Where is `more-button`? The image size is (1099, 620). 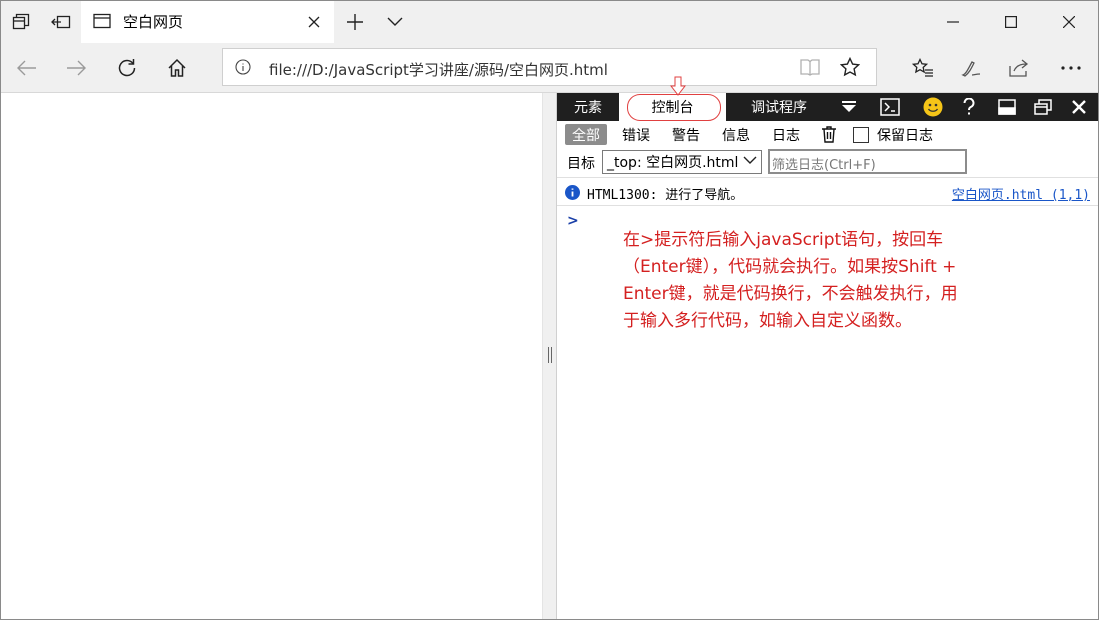 more-button is located at coordinates (1071, 68).